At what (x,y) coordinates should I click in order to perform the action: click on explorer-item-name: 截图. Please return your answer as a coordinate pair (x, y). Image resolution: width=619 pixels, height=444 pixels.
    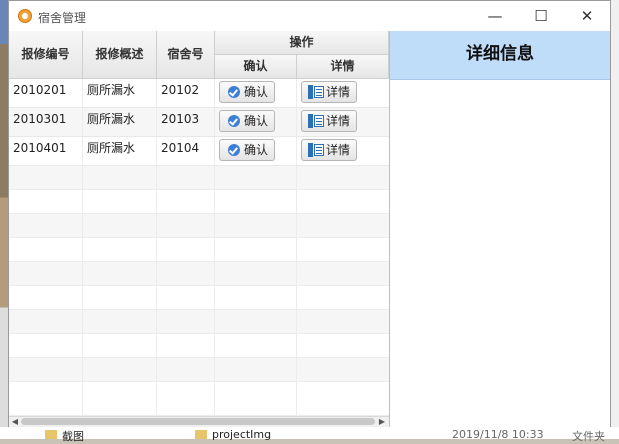
    Looking at the image, I should click on (73, 436).